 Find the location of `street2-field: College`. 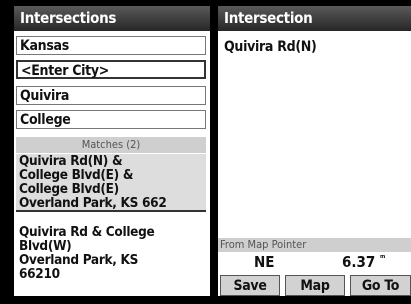

street2-field: College is located at coordinates (111, 119).